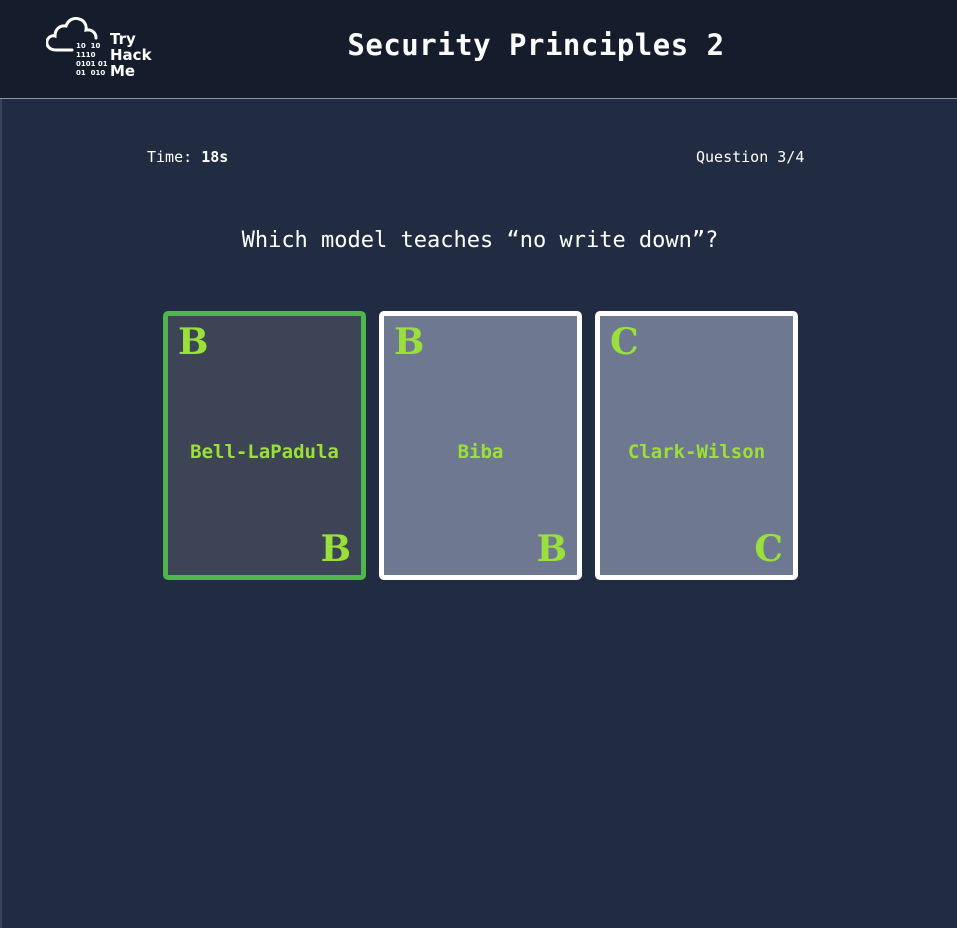 This screenshot has width=957, height=928. I want to click on card-letter-bottom: C, so click(768, 549).